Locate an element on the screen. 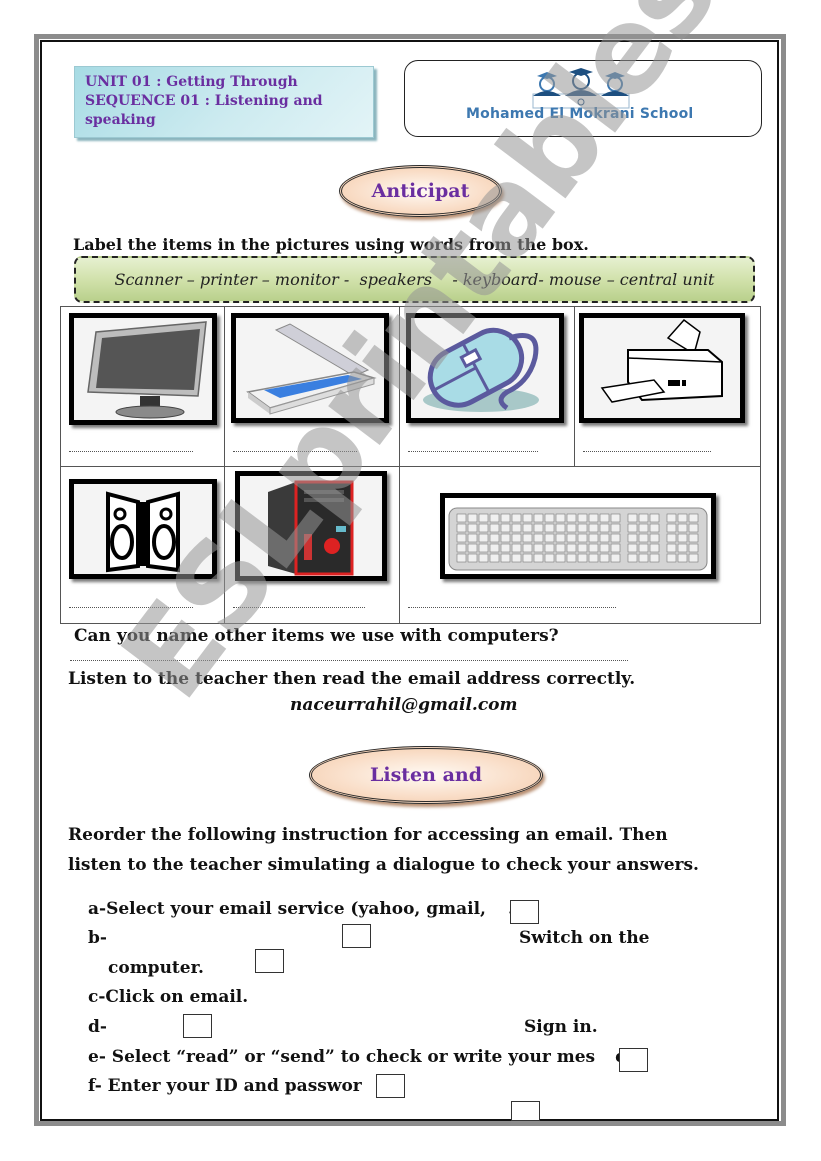  mouse-icon is located at coordinates (480, 369).